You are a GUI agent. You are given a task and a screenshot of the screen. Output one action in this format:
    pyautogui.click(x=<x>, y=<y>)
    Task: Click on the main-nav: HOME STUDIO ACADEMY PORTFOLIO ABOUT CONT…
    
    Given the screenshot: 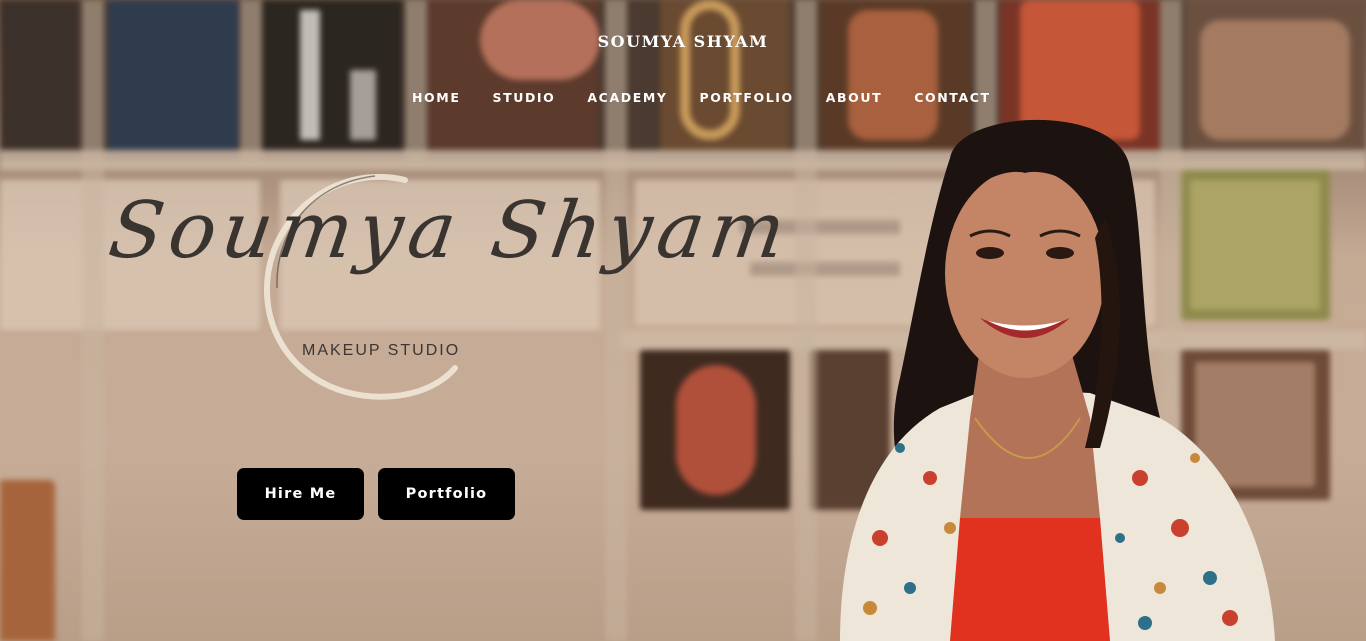 What is the action you would take?
    pyautogui.click(x=701, y=97)
    